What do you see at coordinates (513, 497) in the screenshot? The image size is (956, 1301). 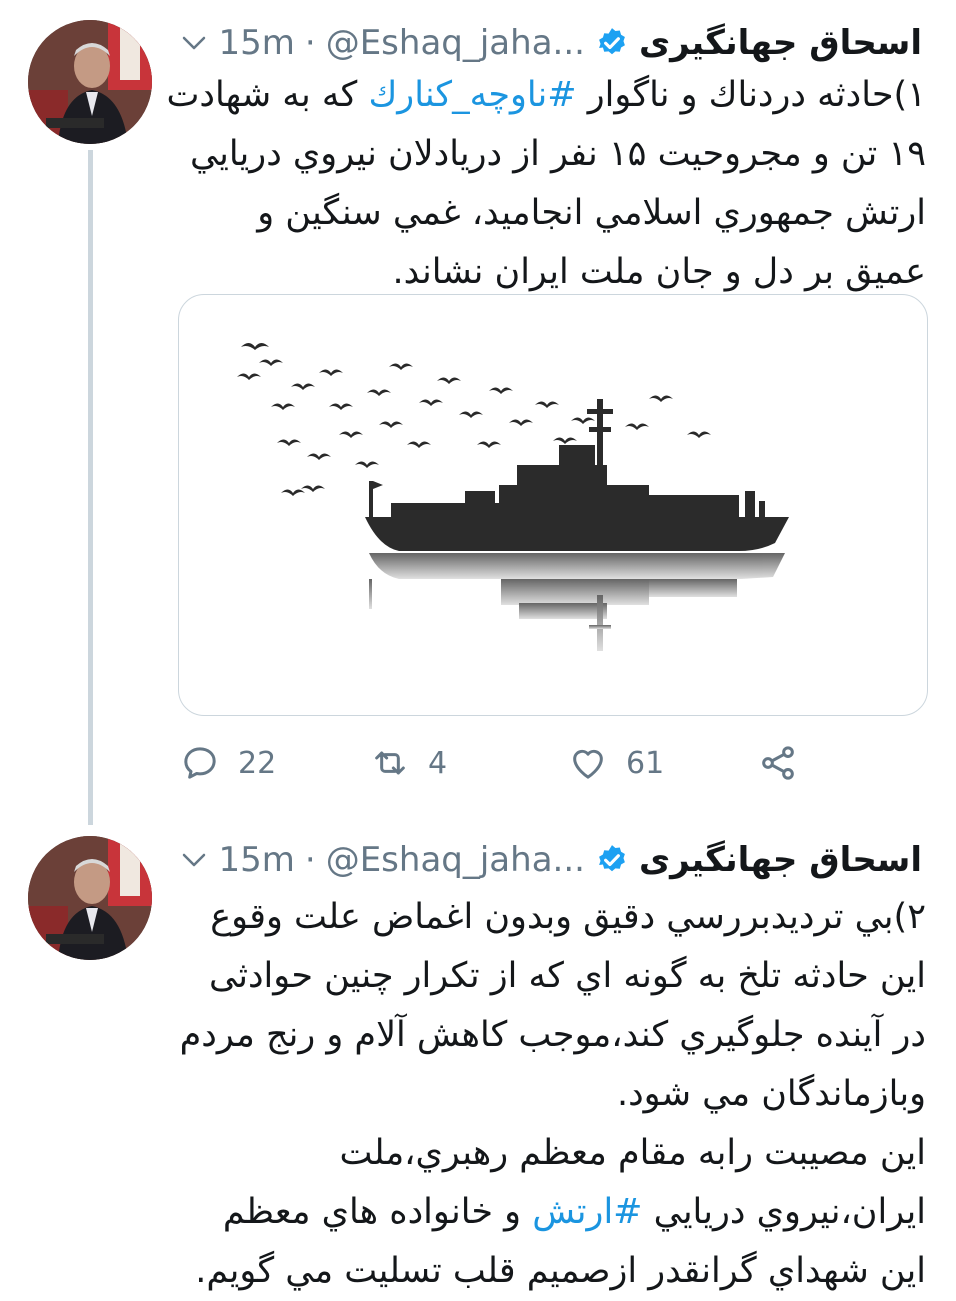 I see `warship-silhouette-with-birds-icon` at bounding box center [513, 497].